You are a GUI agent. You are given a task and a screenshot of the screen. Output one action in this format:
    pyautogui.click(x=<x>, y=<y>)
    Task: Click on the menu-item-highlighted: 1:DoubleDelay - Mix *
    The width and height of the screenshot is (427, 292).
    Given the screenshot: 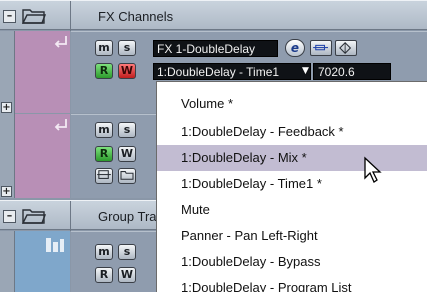 What is the action you would take?
    pyautogui.click(x=292, y=158)
    